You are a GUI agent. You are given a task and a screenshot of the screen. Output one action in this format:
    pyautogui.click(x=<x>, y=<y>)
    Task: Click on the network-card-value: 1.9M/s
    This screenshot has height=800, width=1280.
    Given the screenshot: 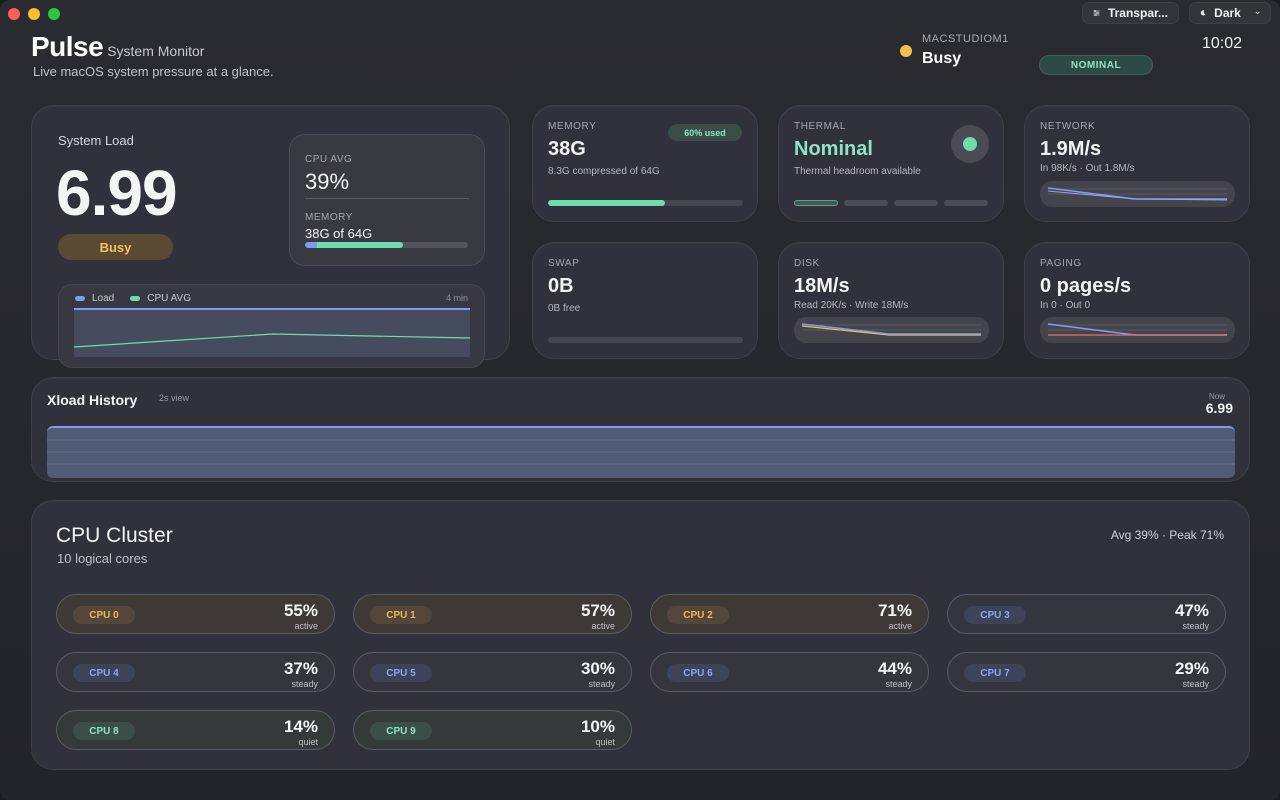 What is the action you would take?
    pyautogui.click(x=1071, y=149)
    